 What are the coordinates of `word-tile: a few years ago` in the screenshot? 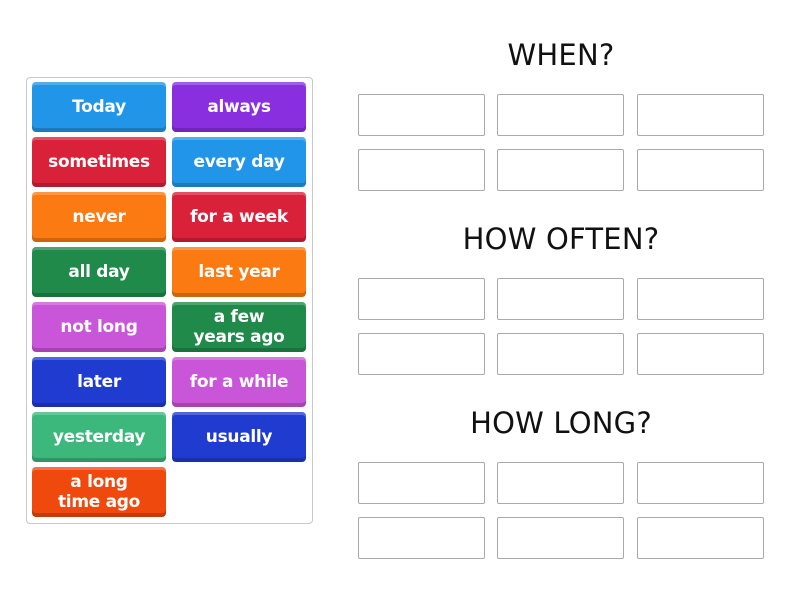 It's located at (239, 327).